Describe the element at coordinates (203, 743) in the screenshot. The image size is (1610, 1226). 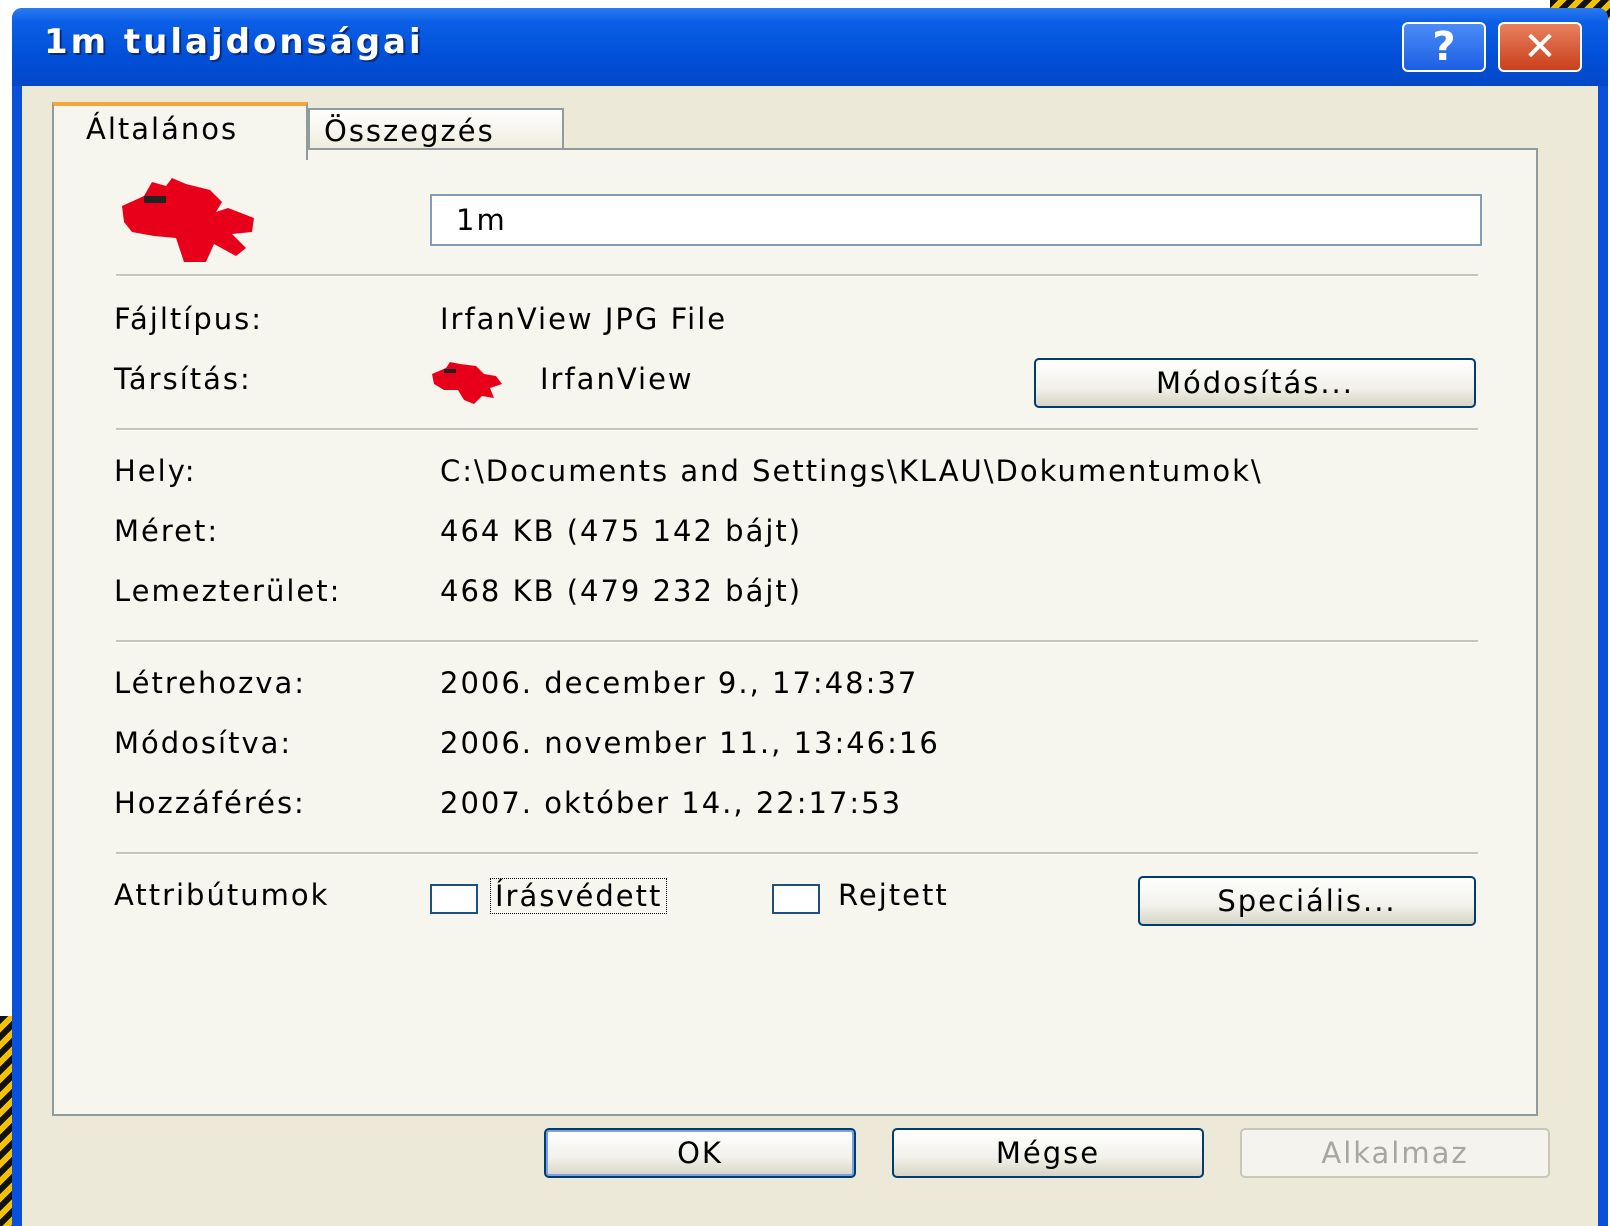
I see `modified-label: Módosítva:` at that location.